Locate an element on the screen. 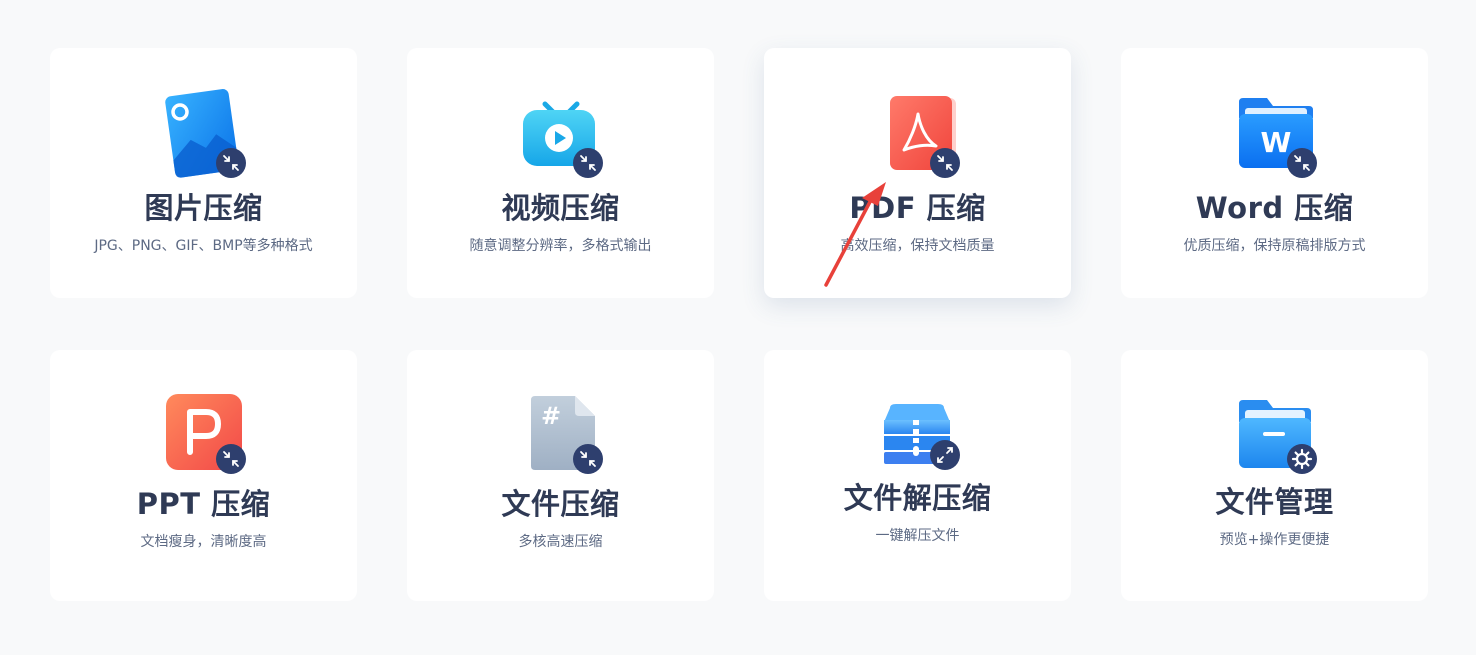 The height and width of the screenshot is (655, 1476). tool-subtitle: 随意调整分辨率，多格式输出 is located at coordinates (560, 246).